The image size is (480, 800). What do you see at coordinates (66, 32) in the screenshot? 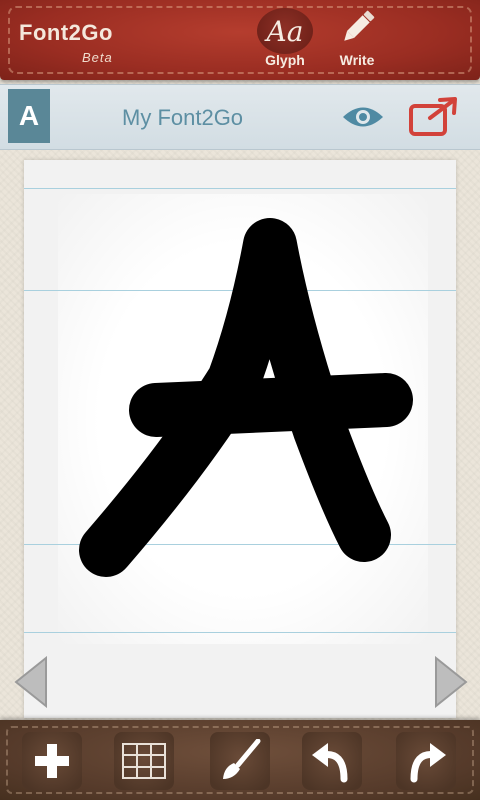
I see `app-logo: Font2Go` at bounding box center [66, 32].